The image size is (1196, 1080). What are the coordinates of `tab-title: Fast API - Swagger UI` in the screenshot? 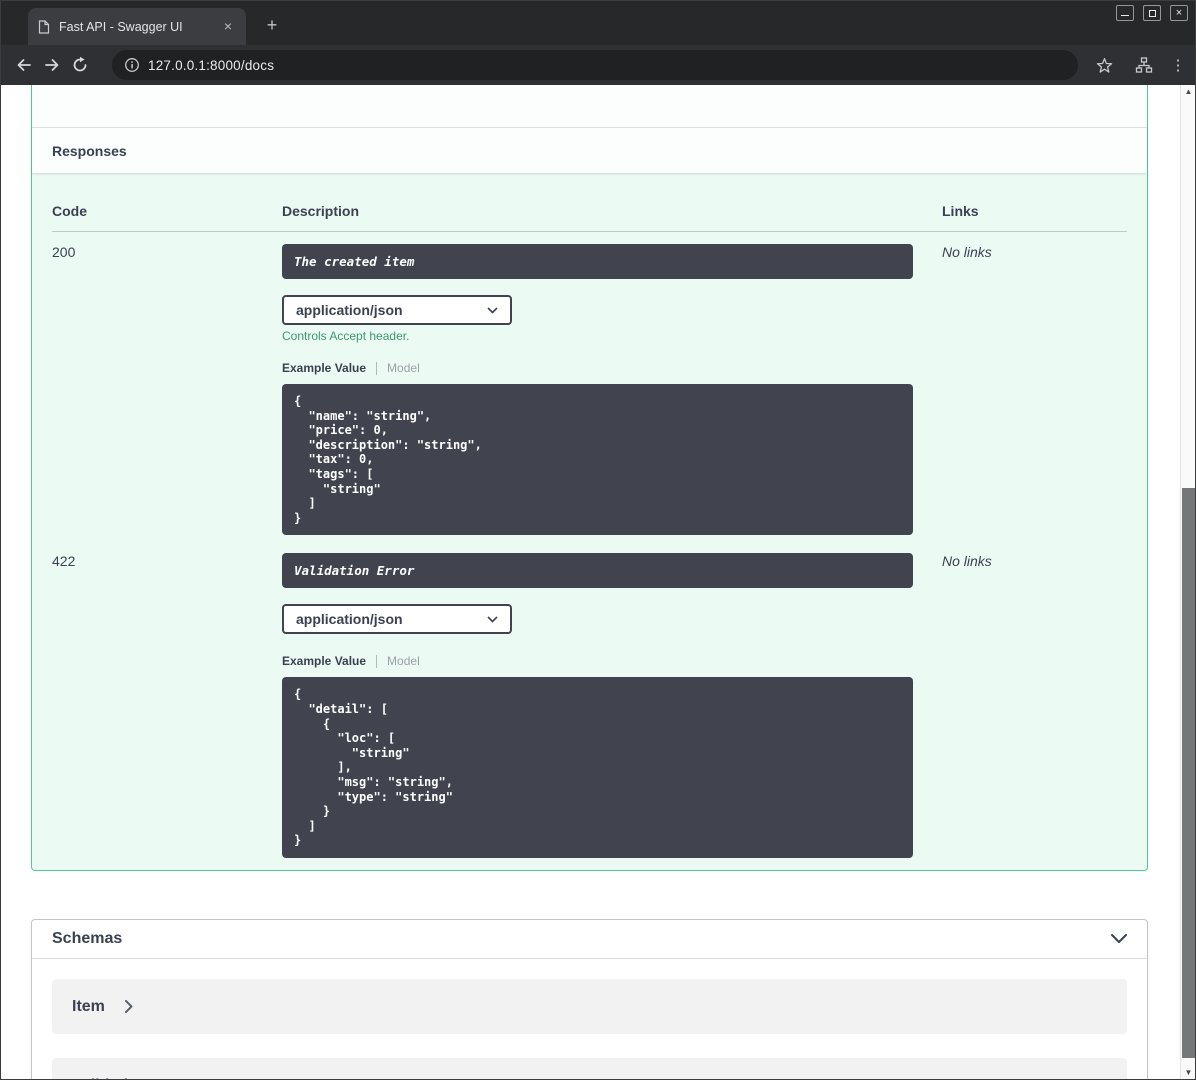 It's located at (121, 26).